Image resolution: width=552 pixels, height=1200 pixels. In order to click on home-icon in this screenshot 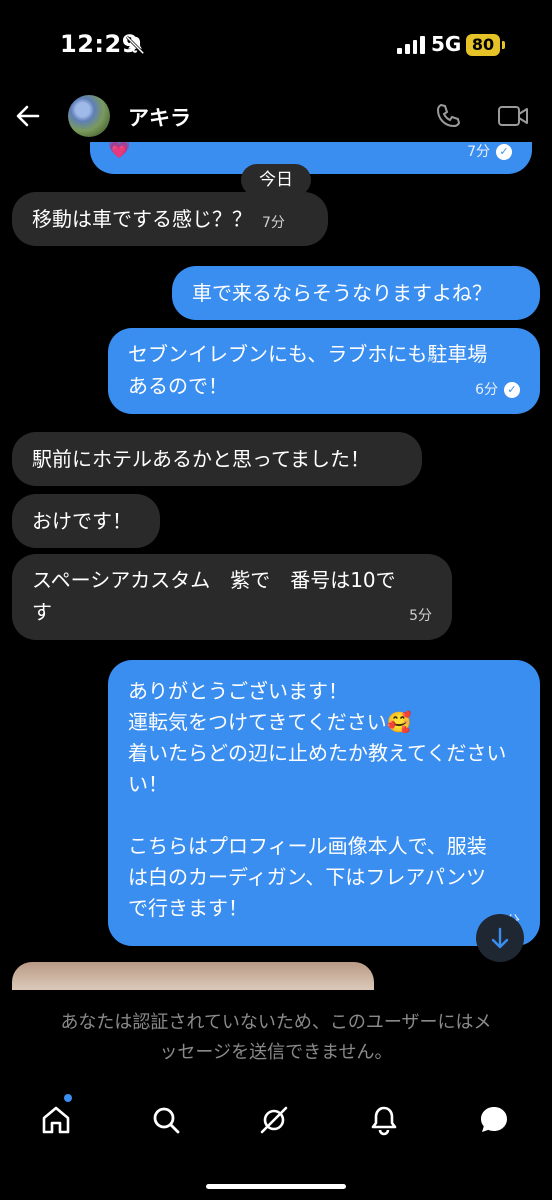, I will do `click(56, 1120)`.